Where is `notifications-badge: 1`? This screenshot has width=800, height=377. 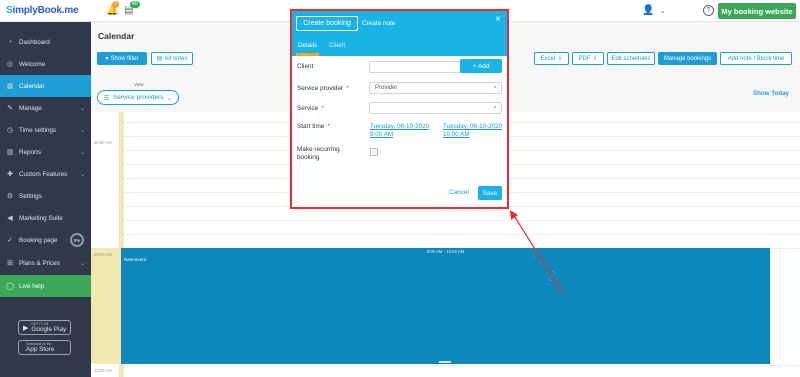
notifications-badge: 1 is located at coordinates (115, 4).